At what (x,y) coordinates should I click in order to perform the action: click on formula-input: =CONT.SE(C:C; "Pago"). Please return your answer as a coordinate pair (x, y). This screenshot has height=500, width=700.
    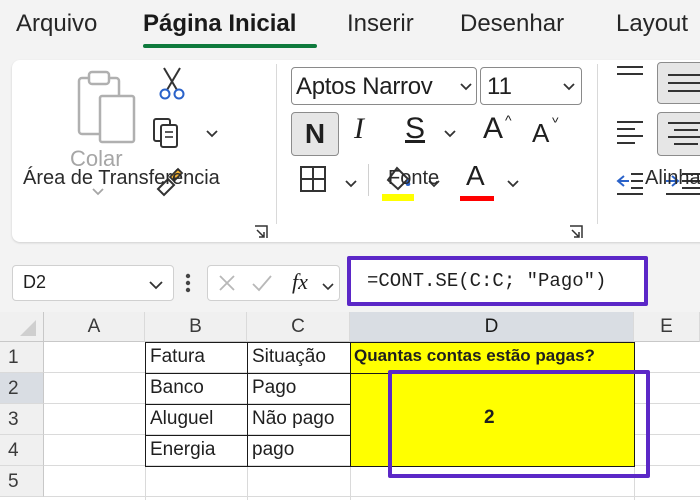
    Looking at the image, I should click on (497, 281).